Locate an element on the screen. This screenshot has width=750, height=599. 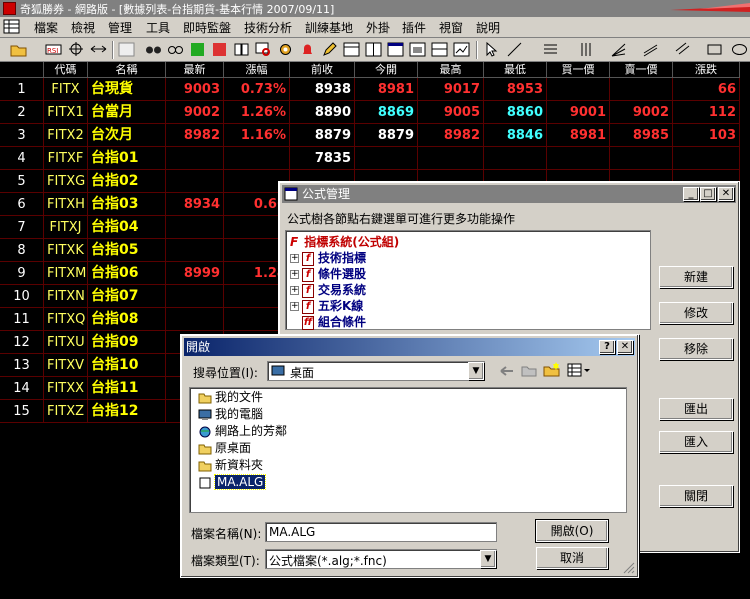
channel-icon is located at coordinates (650, 49).